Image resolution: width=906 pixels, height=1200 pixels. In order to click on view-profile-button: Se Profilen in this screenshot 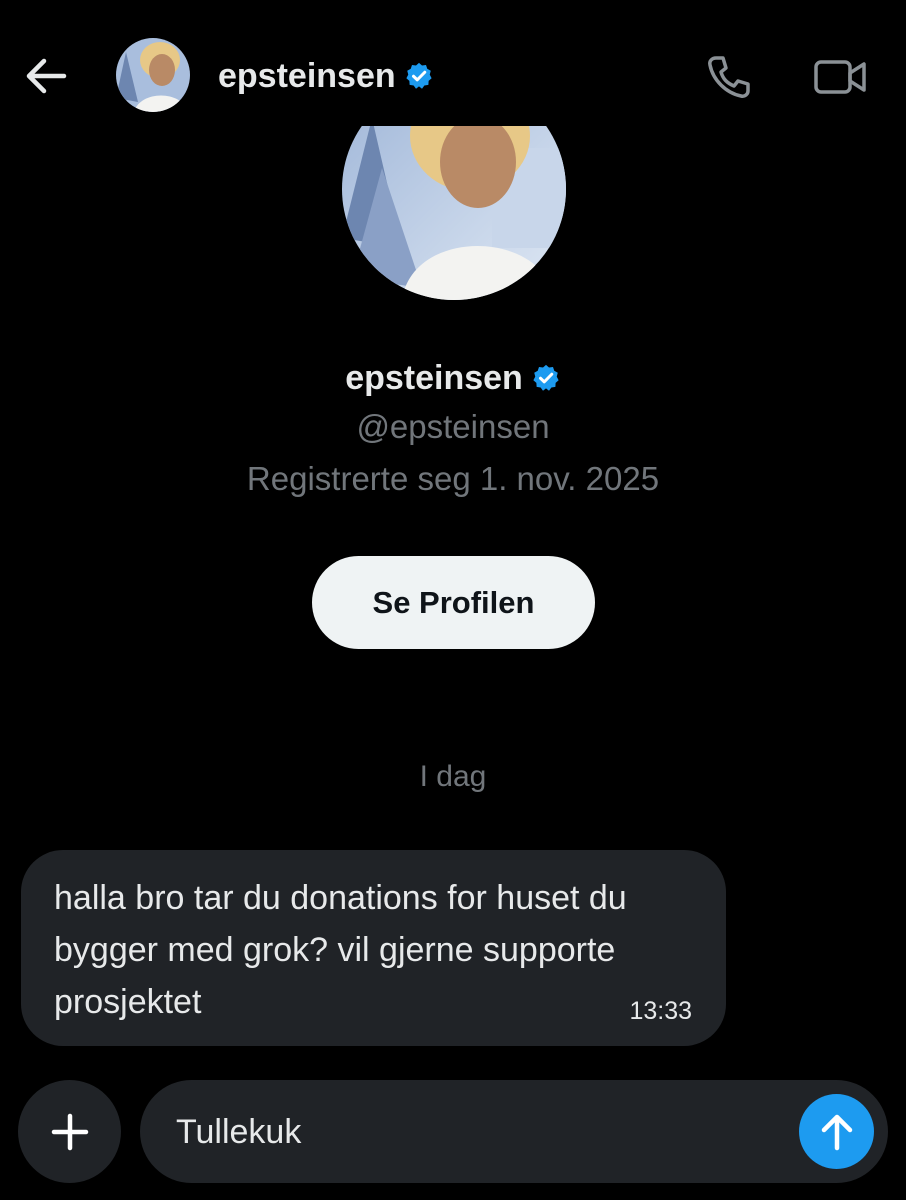, I will do `click(453, 602)`.